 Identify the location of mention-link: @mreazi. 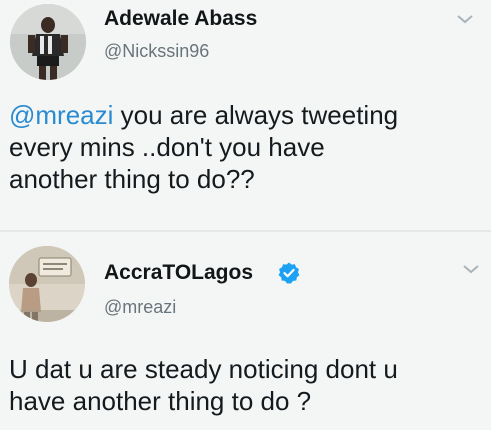
(61, 115).